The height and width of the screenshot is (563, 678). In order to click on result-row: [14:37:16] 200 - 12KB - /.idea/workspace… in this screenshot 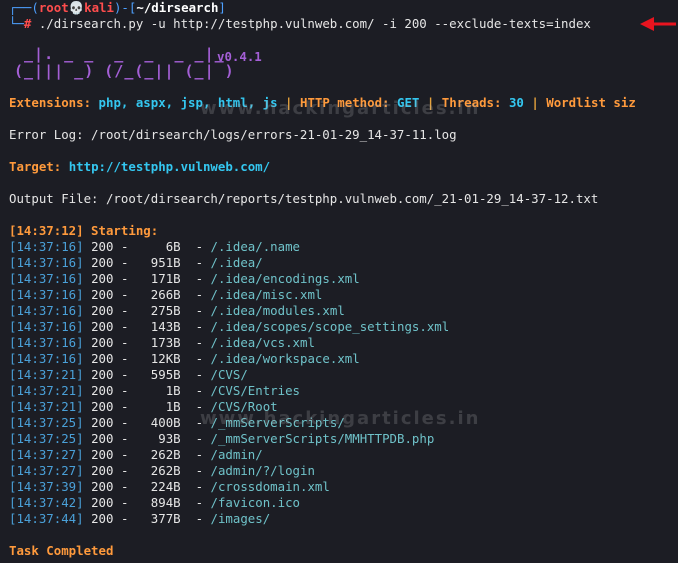, I will do `click(184, 358)`.